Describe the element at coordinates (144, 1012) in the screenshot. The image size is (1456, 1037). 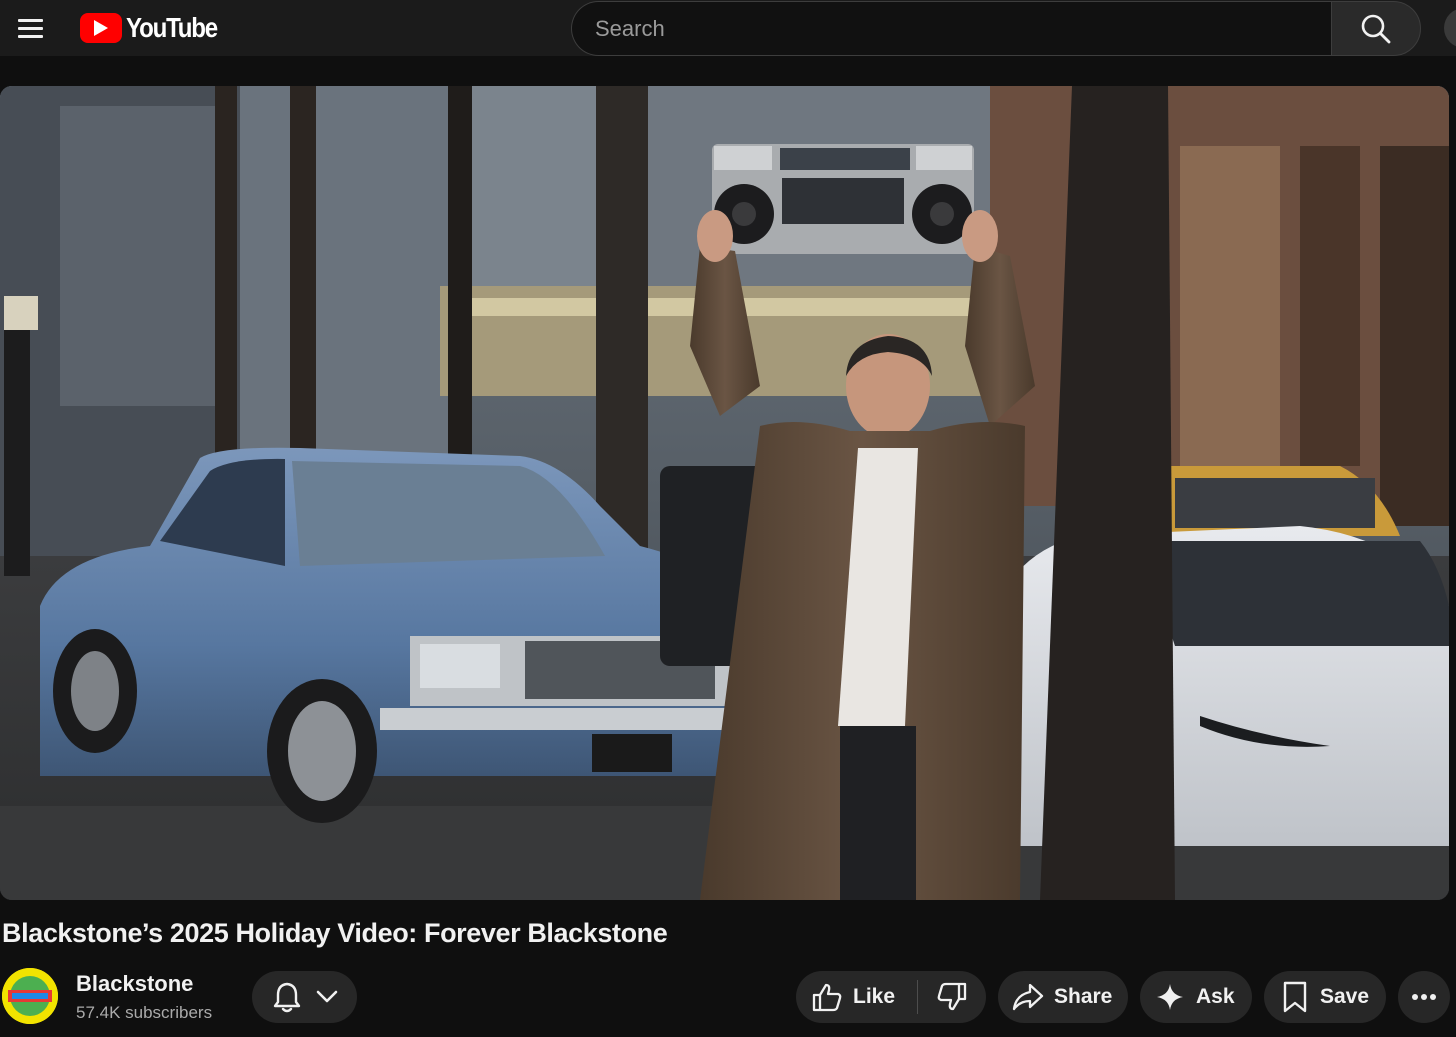
I see `subscriber-count: 57.4K subscribers` at that location.